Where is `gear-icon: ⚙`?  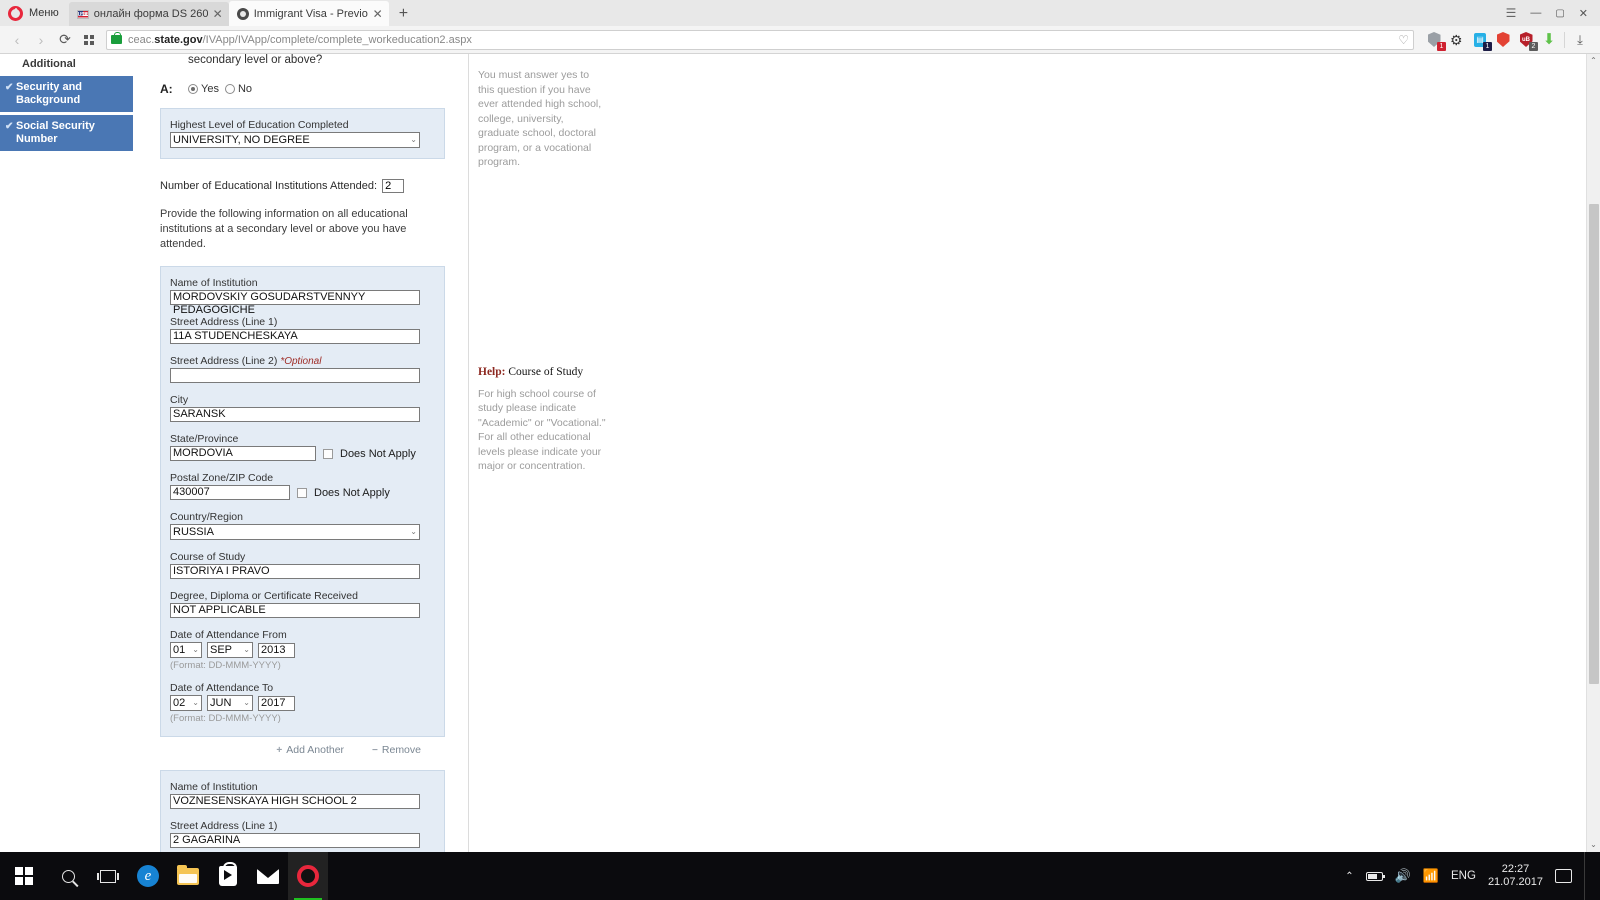 gear-icon: ⚙ is located at coordinates (1457, 40).